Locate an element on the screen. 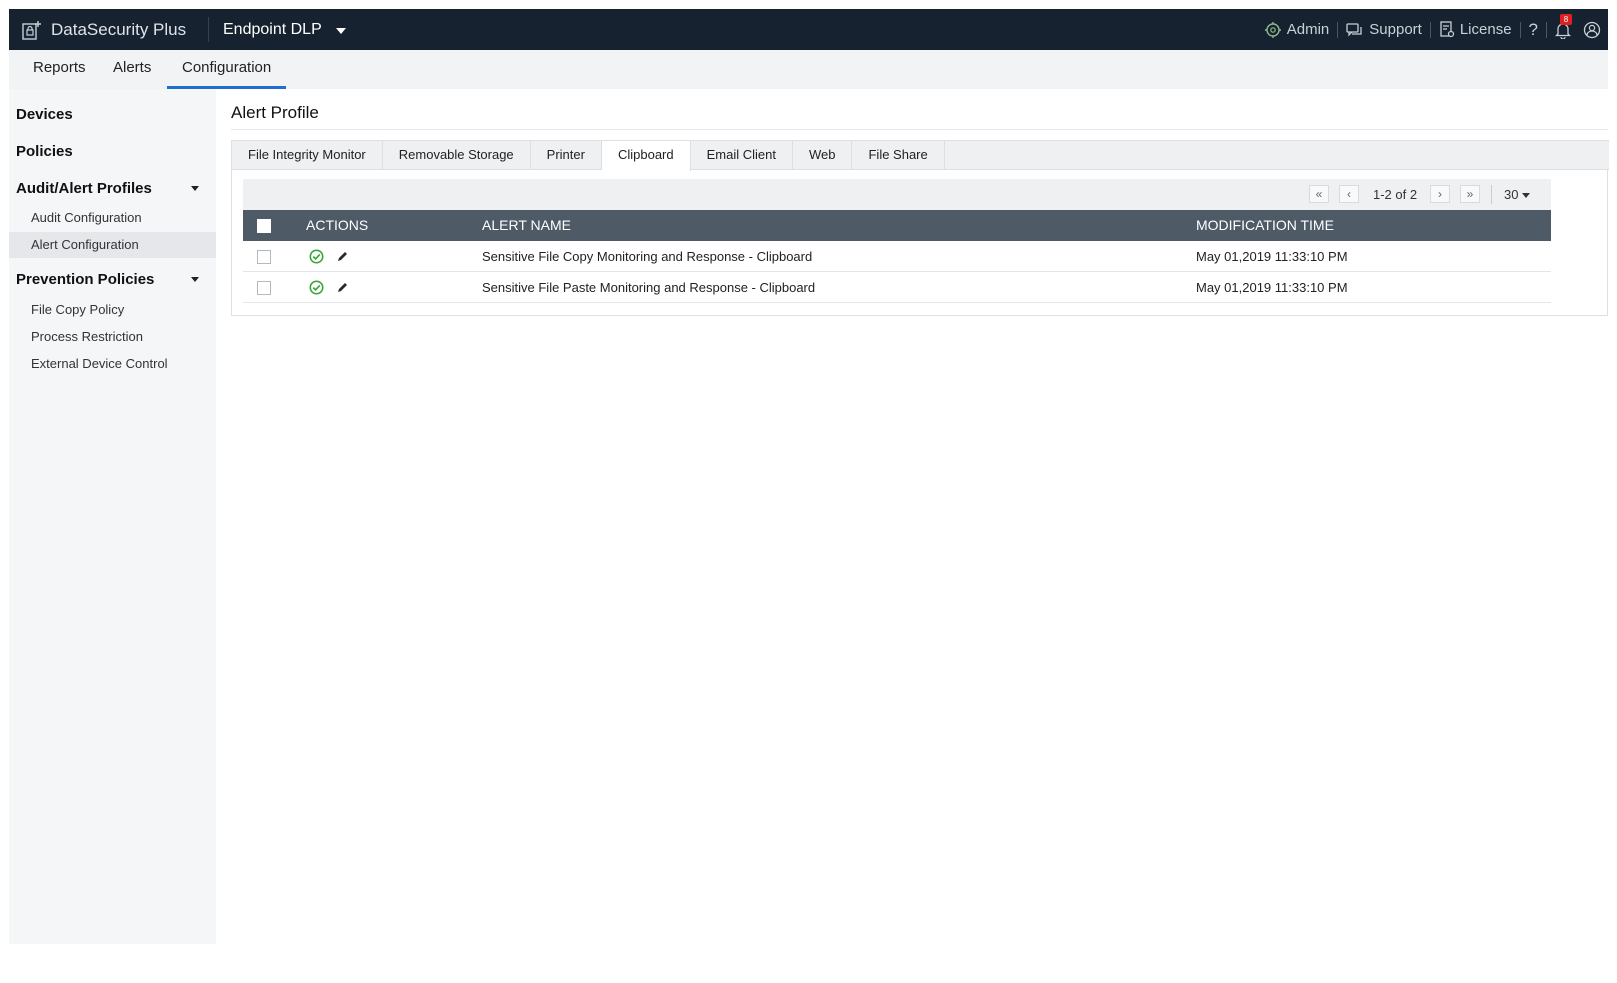  user-avatar-icon is located at coordinates (1592, 29).